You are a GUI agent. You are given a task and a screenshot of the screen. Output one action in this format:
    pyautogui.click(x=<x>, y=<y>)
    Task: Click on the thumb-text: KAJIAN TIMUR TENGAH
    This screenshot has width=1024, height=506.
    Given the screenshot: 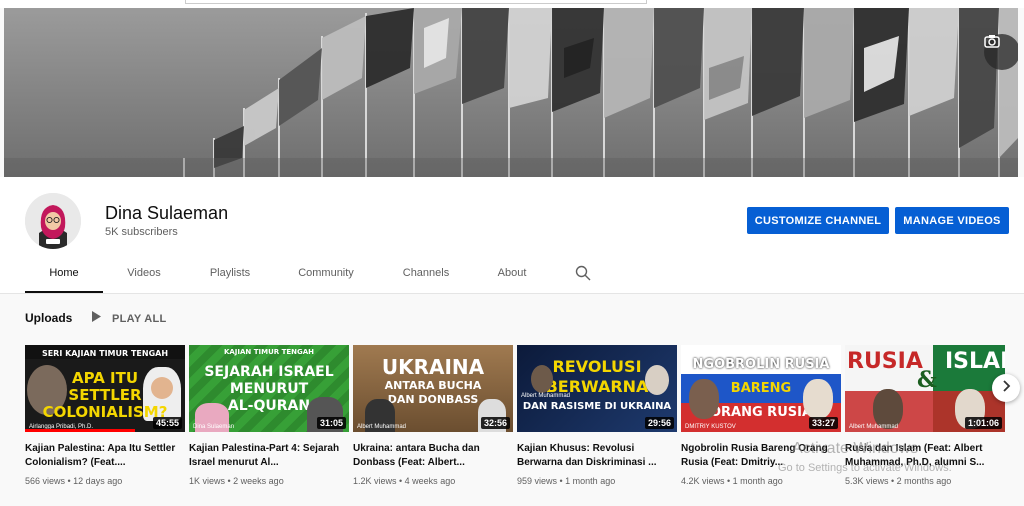 What is the action you would take?
    pyautogui.click(x=269, y=352)
    